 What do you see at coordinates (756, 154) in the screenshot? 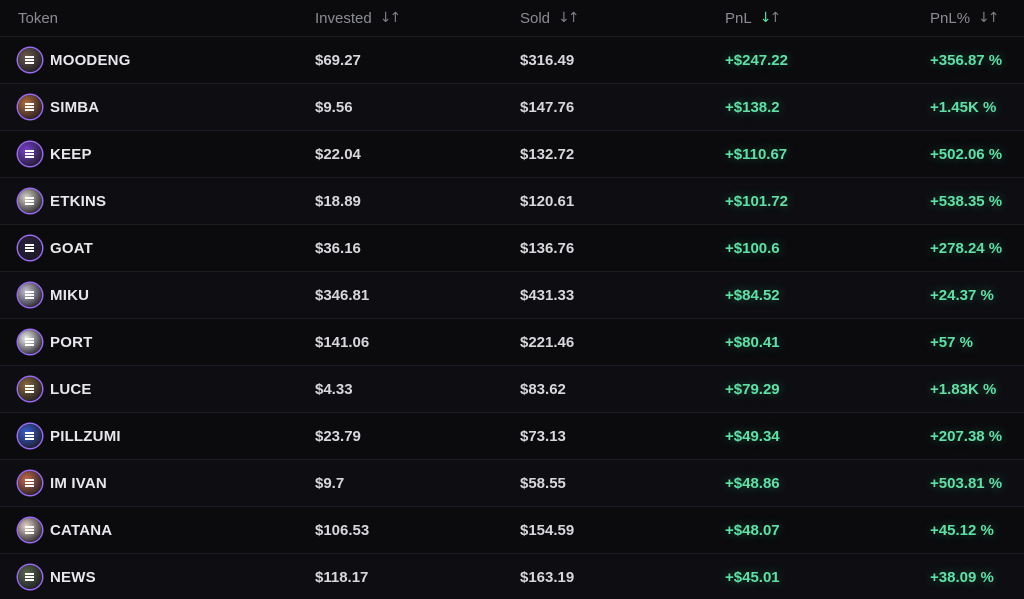
I see `pnl-value: +$110.67` at bounding box center [756, 154].